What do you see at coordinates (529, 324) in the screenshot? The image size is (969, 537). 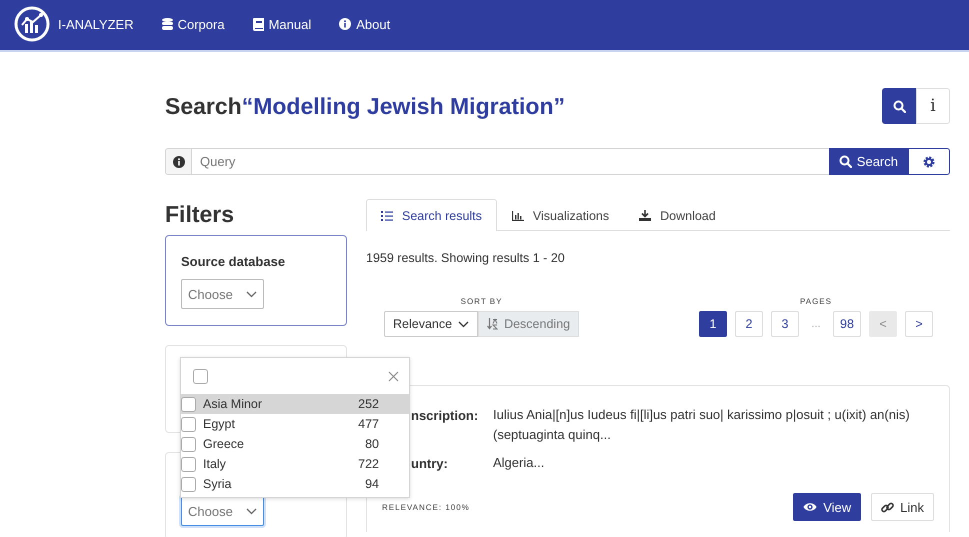 I see `sort-direction-button: Descending` at bounding box center [529, 324].